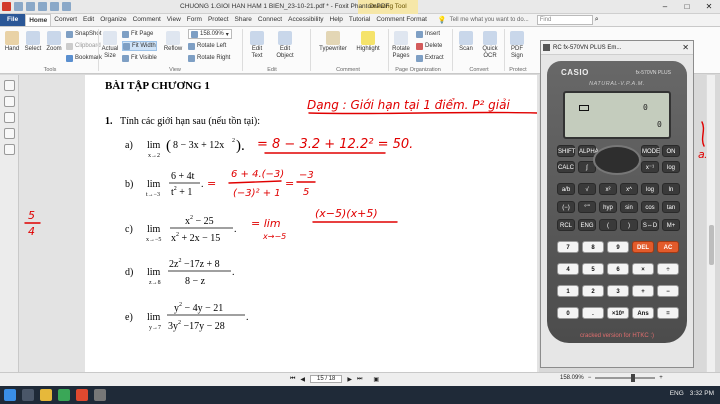 The height and width of the screenshot is (404, 720). What do you see at coordinates (568, 247) in the screenshot?
I see `number-key: 7` at bounding box center [568, 247].